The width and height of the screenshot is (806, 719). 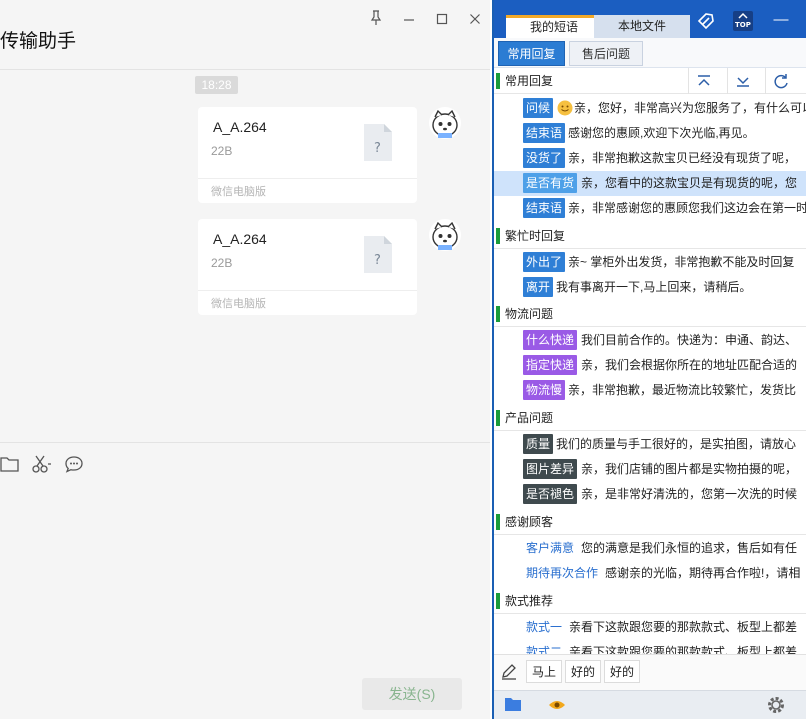 I want to click on phrase-item: 期待再次合作 感谢亲的光临，期待再合作啦!，请相, so click(x=650, y=573).